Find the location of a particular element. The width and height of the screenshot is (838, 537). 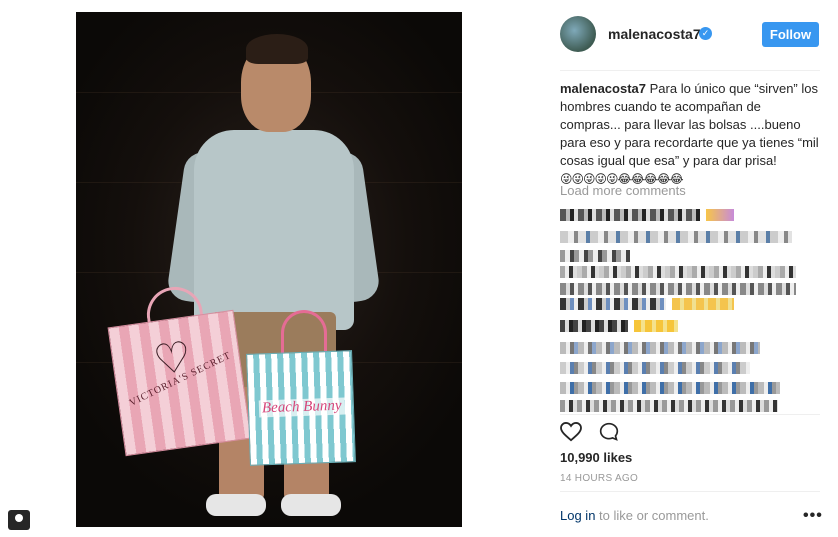

login-link: Log in is located at coordinates (577, 515).